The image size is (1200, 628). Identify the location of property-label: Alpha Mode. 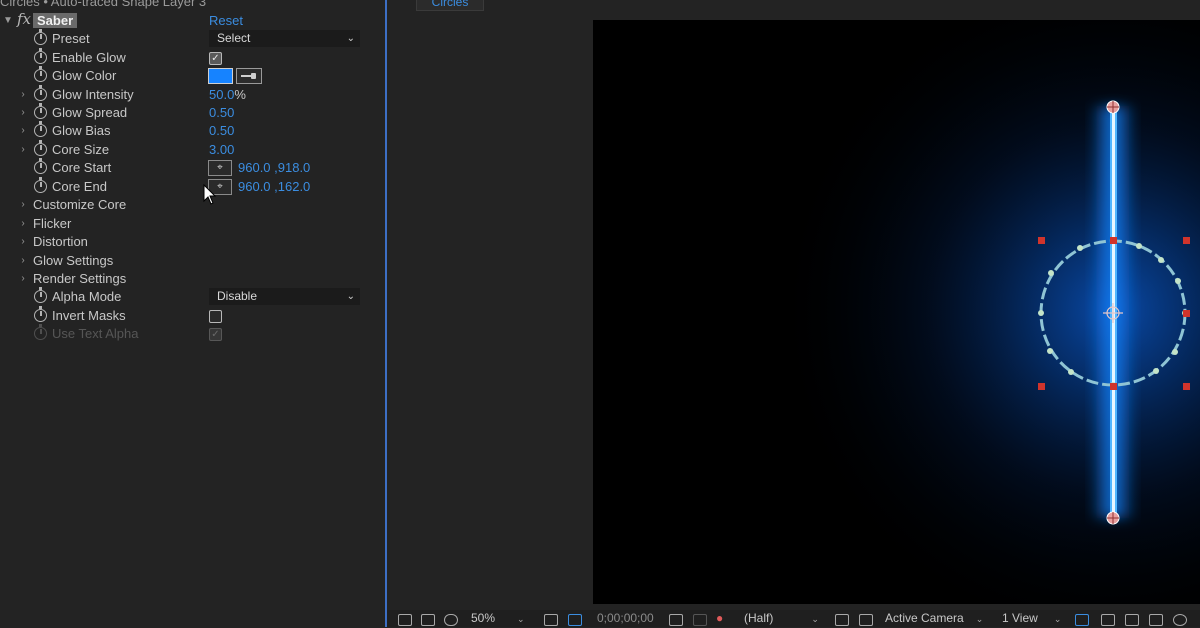
(87, 296).